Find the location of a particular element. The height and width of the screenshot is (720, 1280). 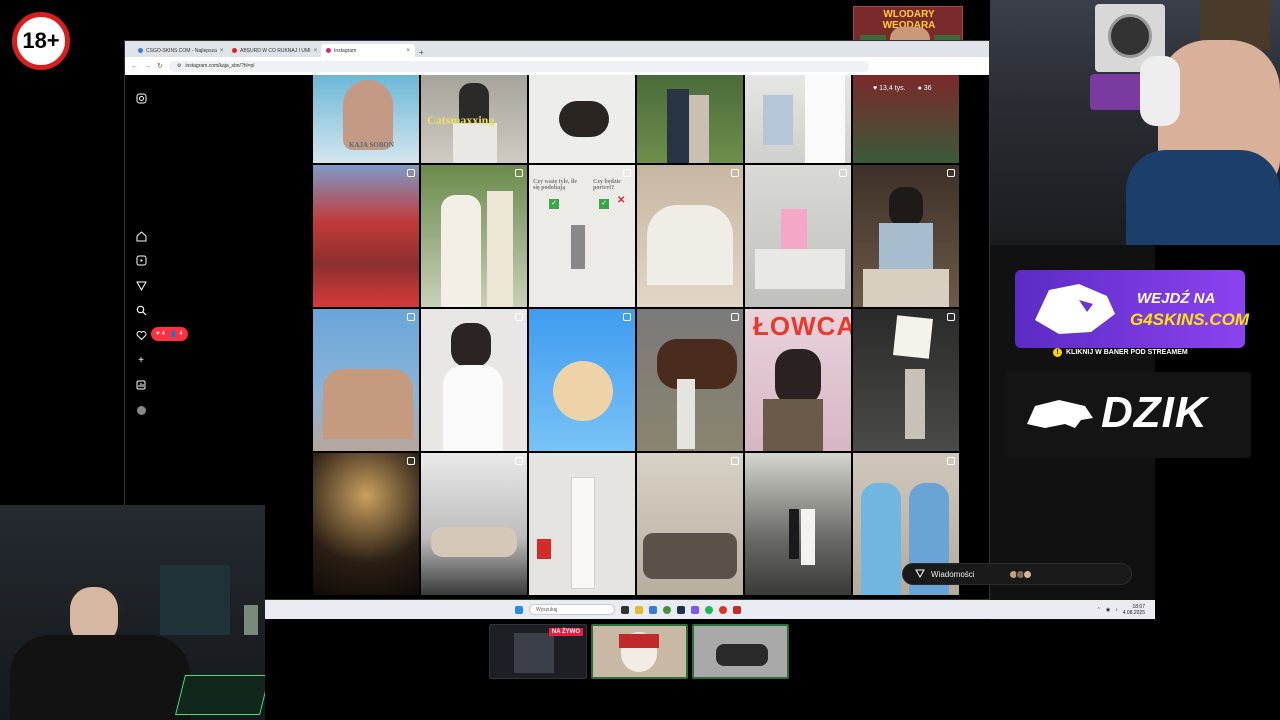

post-catsmaxxing: Catsmaxxing is located at coordinates (474, 119).